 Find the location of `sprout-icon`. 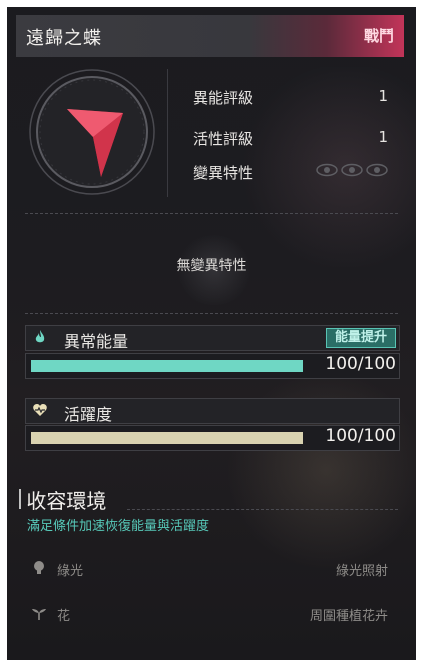

sprout-icon is located at coordinates (39, 614).